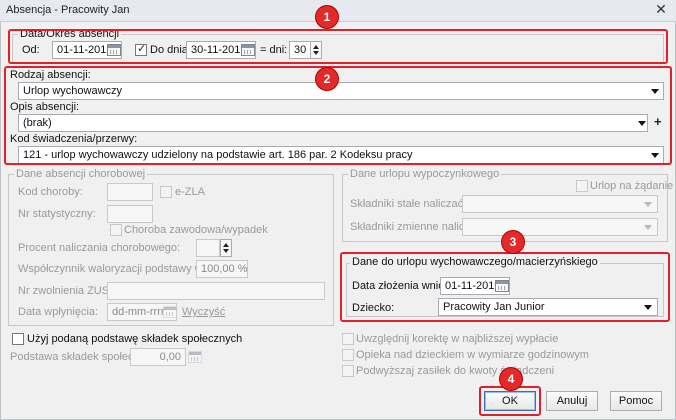  I want to click on from-label: Od:, so click(31, 50).